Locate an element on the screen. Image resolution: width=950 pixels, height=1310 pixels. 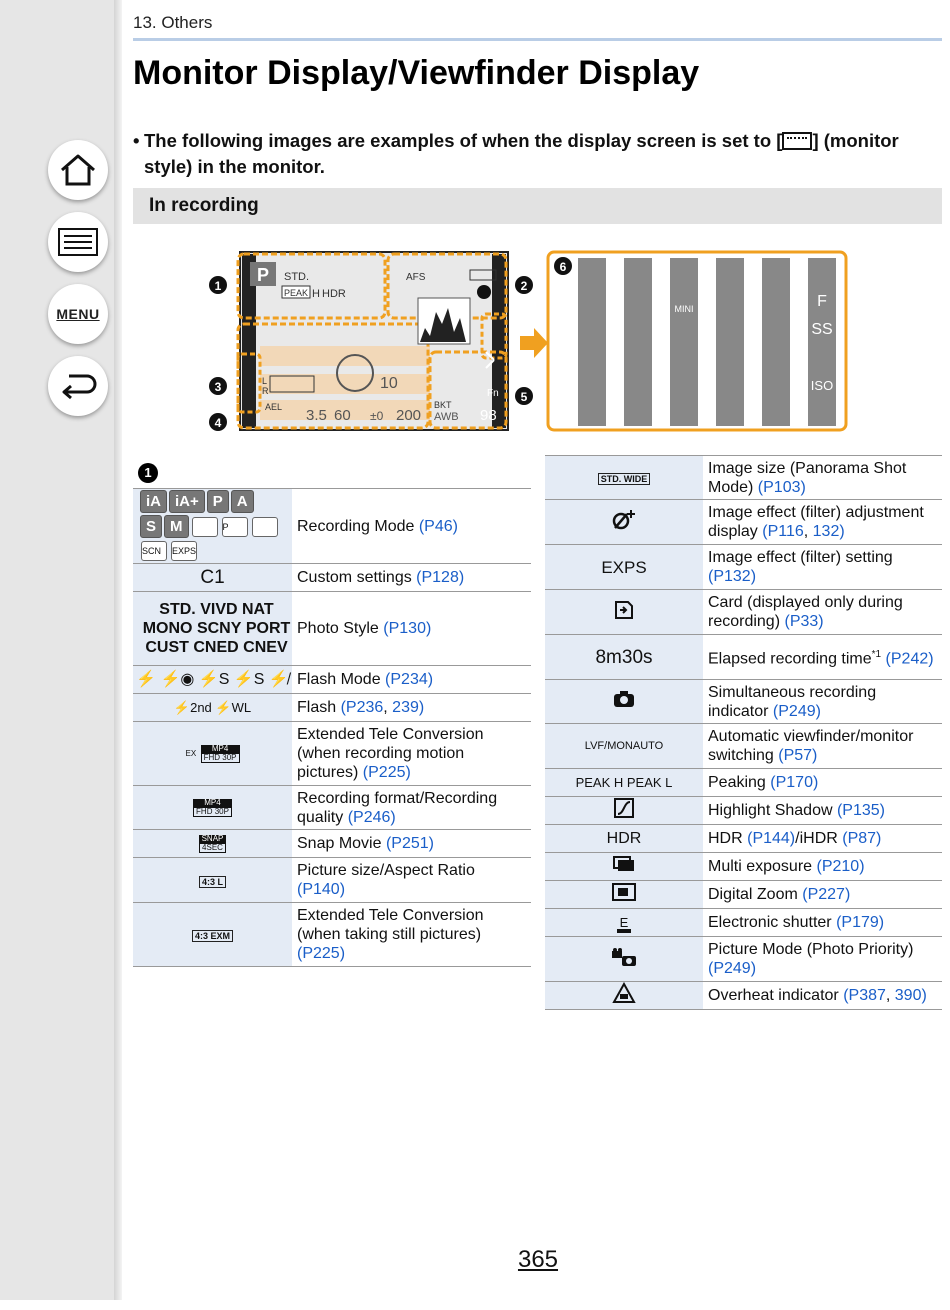
table-row: C1 Custom settings (P128) is located at coordinates (332, 577).